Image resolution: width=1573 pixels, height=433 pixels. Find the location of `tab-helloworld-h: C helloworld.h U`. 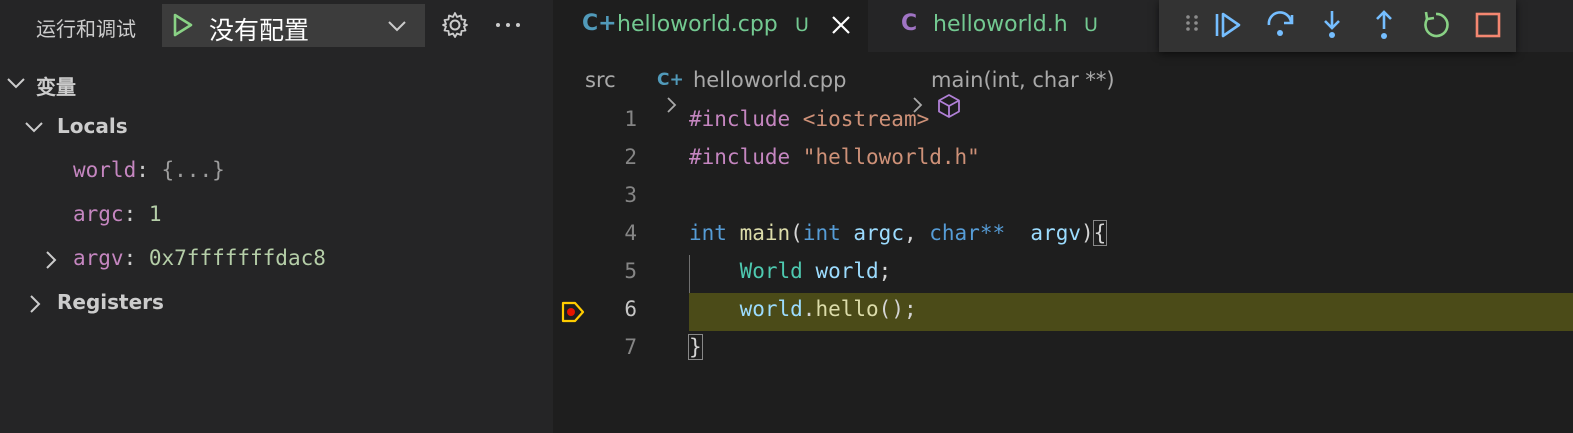

tab-helloworld-h: C helloworld.h U is located at coordinates (1008, 26).